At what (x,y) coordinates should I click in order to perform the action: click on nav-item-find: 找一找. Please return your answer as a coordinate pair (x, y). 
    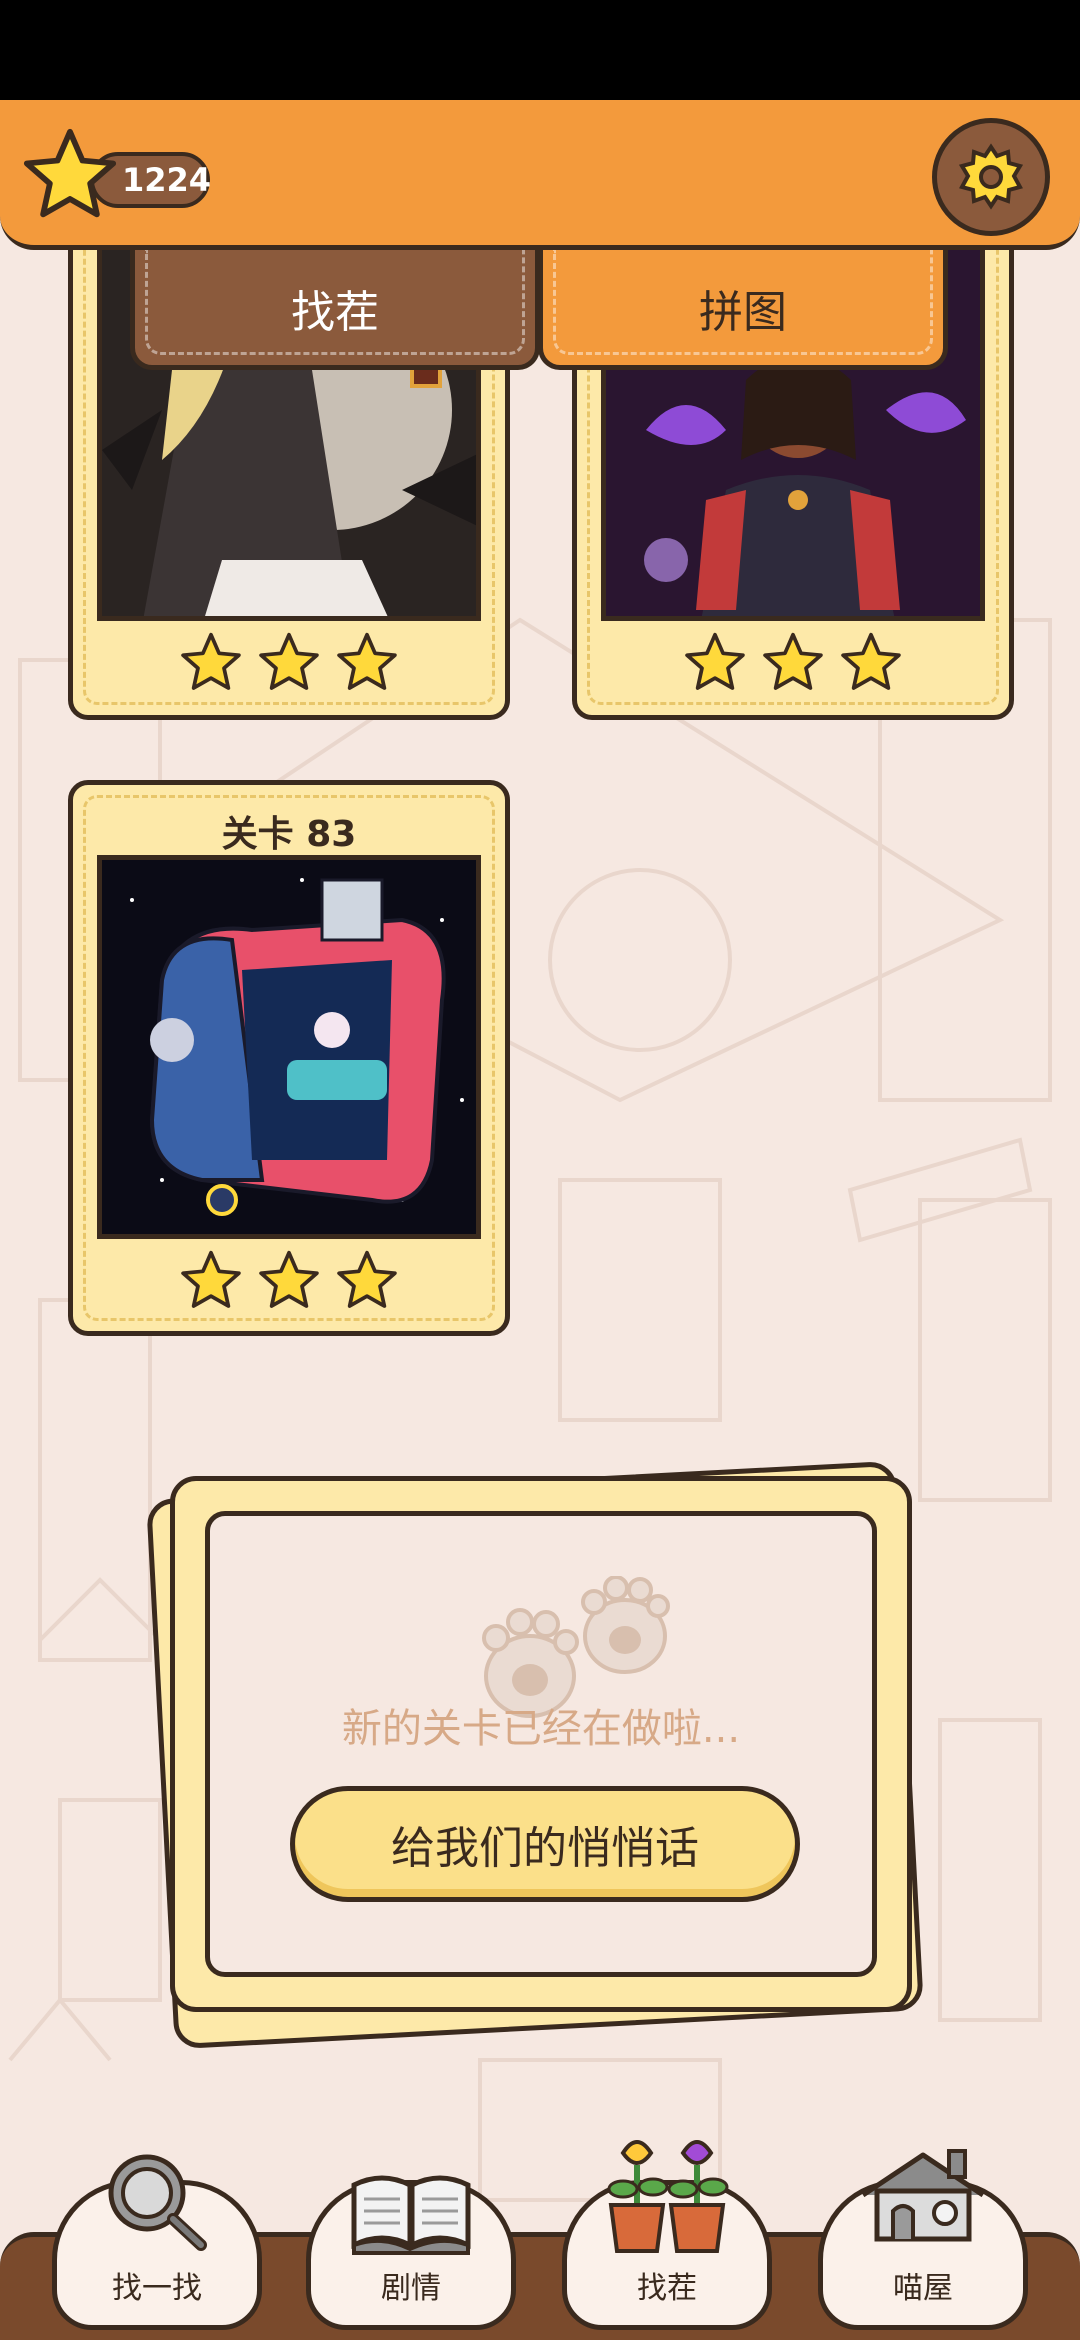
    Looking at the image, I should click on (157, 2242).